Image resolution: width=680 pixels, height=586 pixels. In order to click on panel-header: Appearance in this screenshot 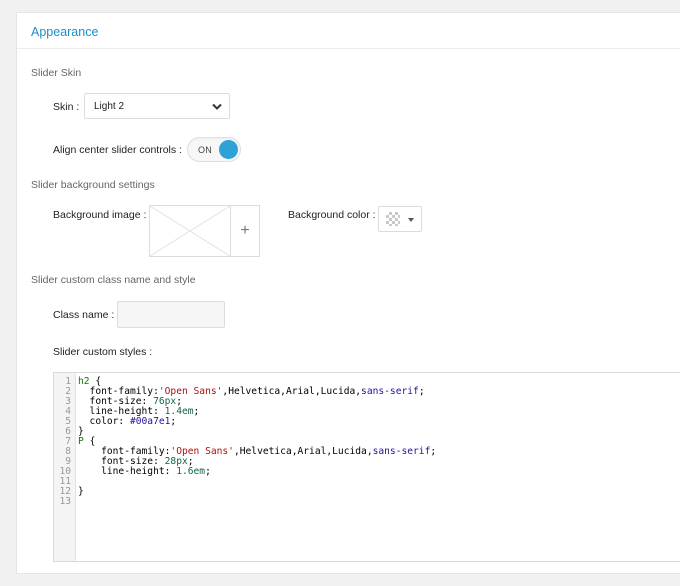, I will do `click(348, 31)`.